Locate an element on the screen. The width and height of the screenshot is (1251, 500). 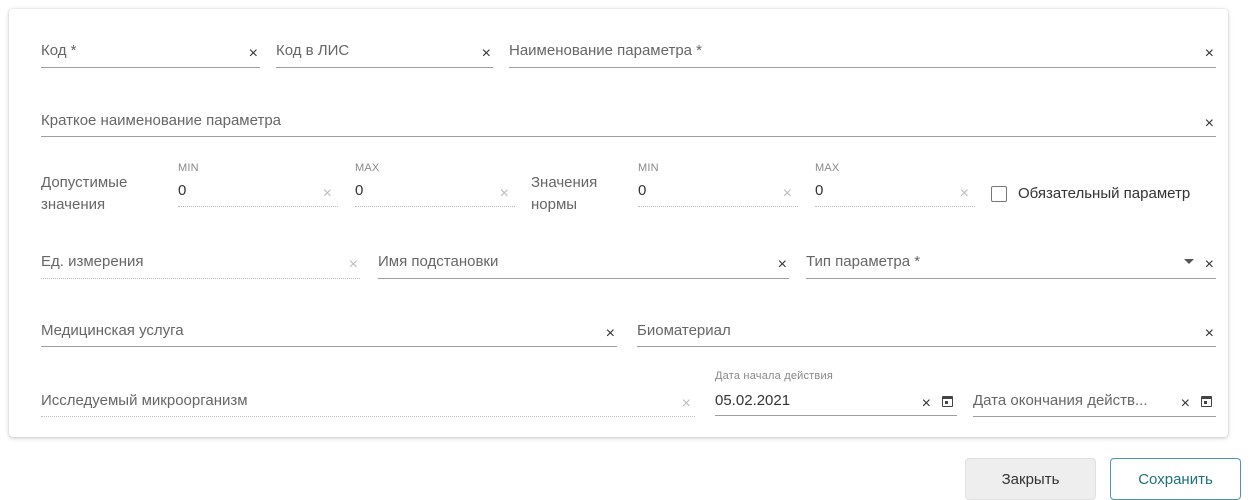
end-date-field: Дата окончания действ... × is located at coordinates (1094, 403).